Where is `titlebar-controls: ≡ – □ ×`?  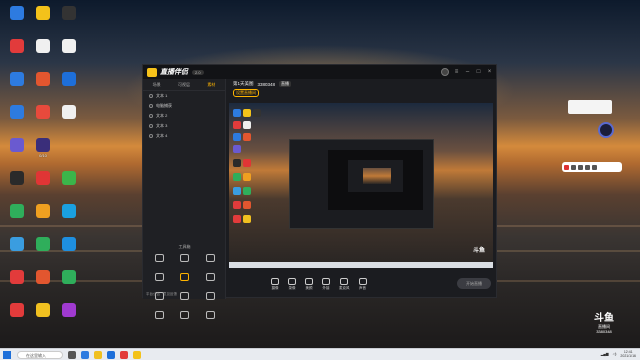
titlebar-controls: ≡ – □ × is located at coordinates (467, 72).